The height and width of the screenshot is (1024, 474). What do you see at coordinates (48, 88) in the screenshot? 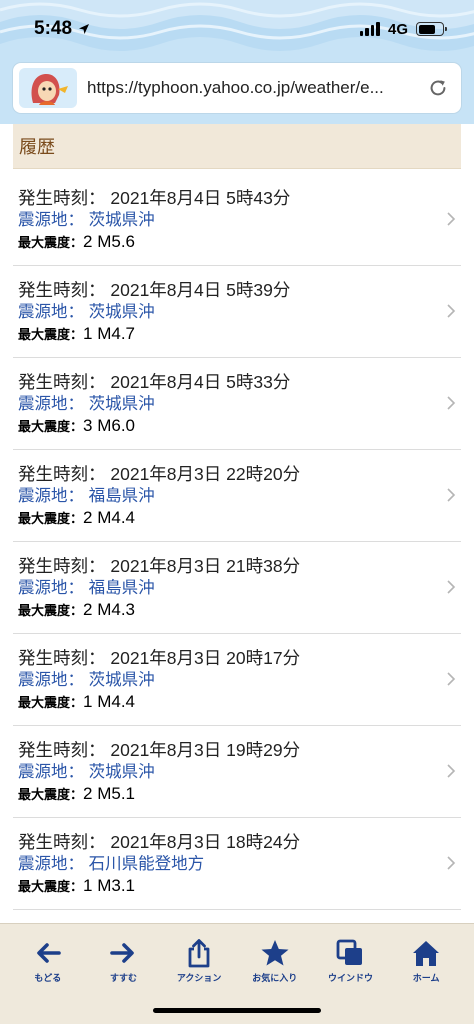
I see `site-favicon-icon` at bounding box center [48, 88].